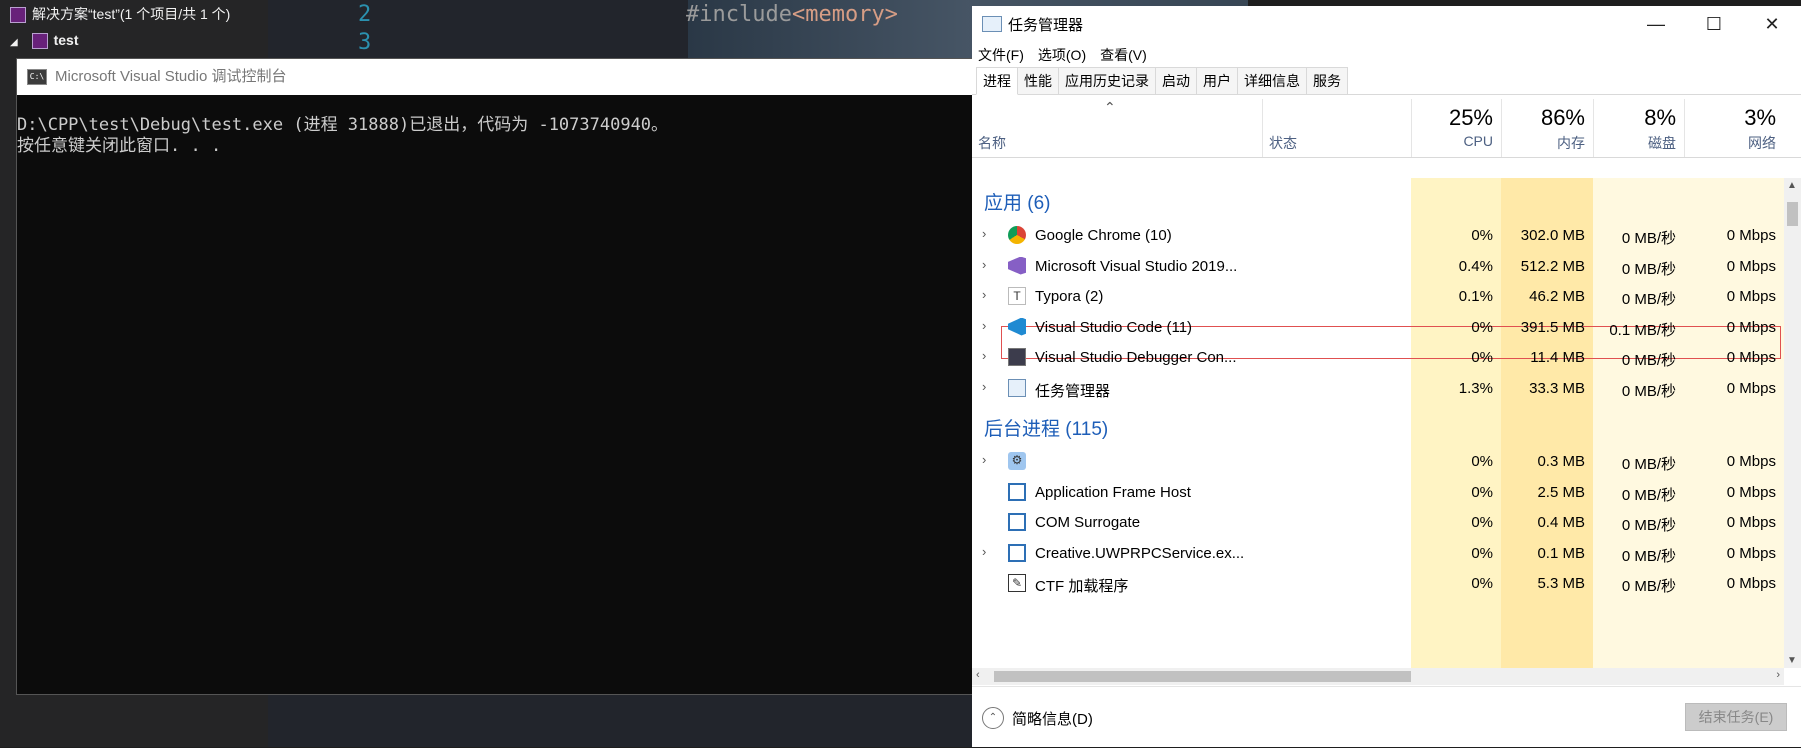 The height and width of the screenshot is (748, 1801). What do you see at coordinates (1103, 235) in the screenshot?
I see `process-name: Google Chrome (10)` at bounding box center [1103, 235].